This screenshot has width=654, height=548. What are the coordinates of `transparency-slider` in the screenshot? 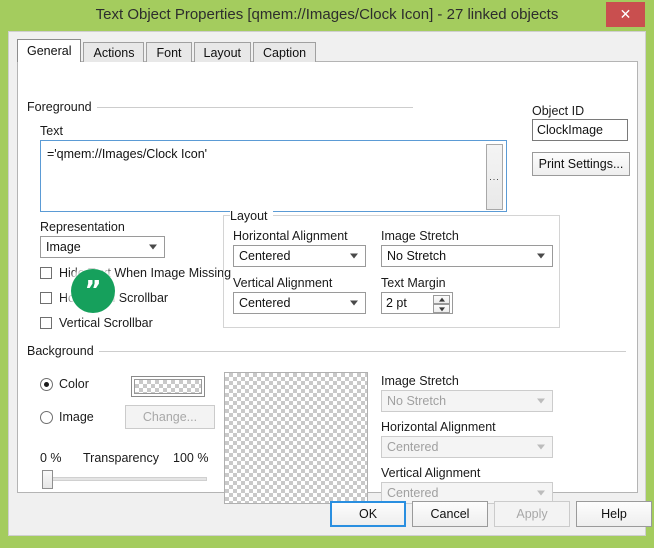 It's located at (124, 479).